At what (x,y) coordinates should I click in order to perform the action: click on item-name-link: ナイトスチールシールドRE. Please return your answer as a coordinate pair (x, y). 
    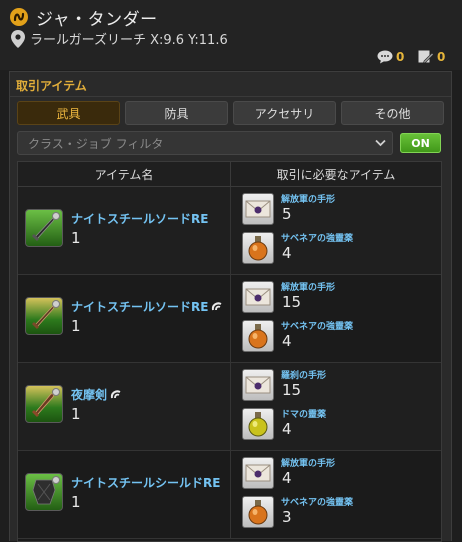
    Looking at the image, I should click on (145, 482).